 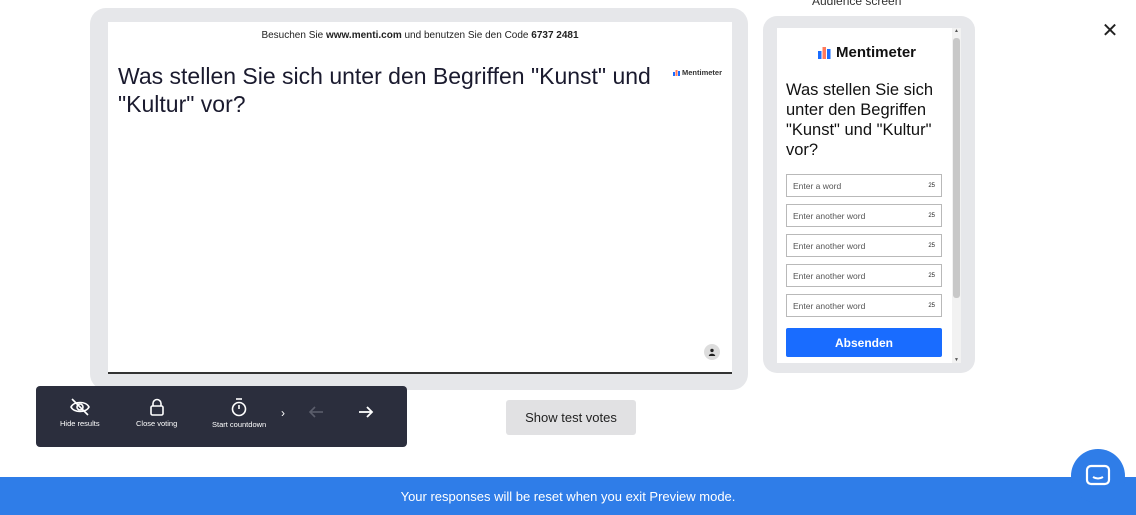 I want to click on previous-slide-button, so click(x=316, y=414).